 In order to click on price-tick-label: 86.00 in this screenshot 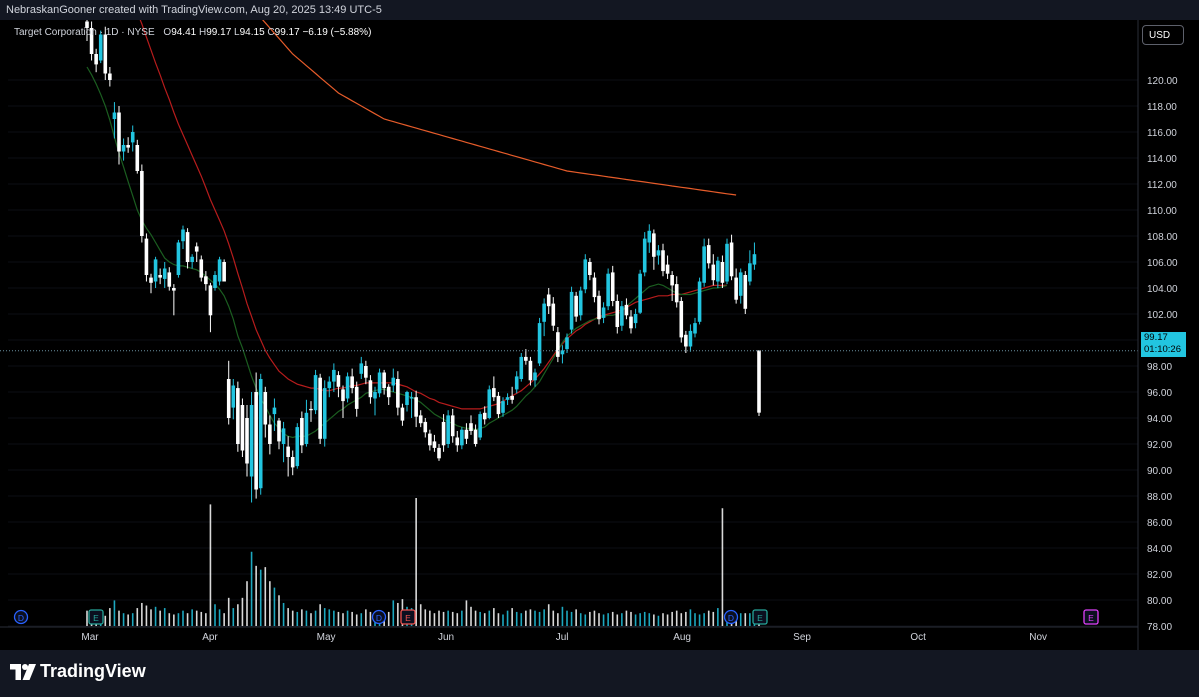, I will do `click(1159, 523)`.